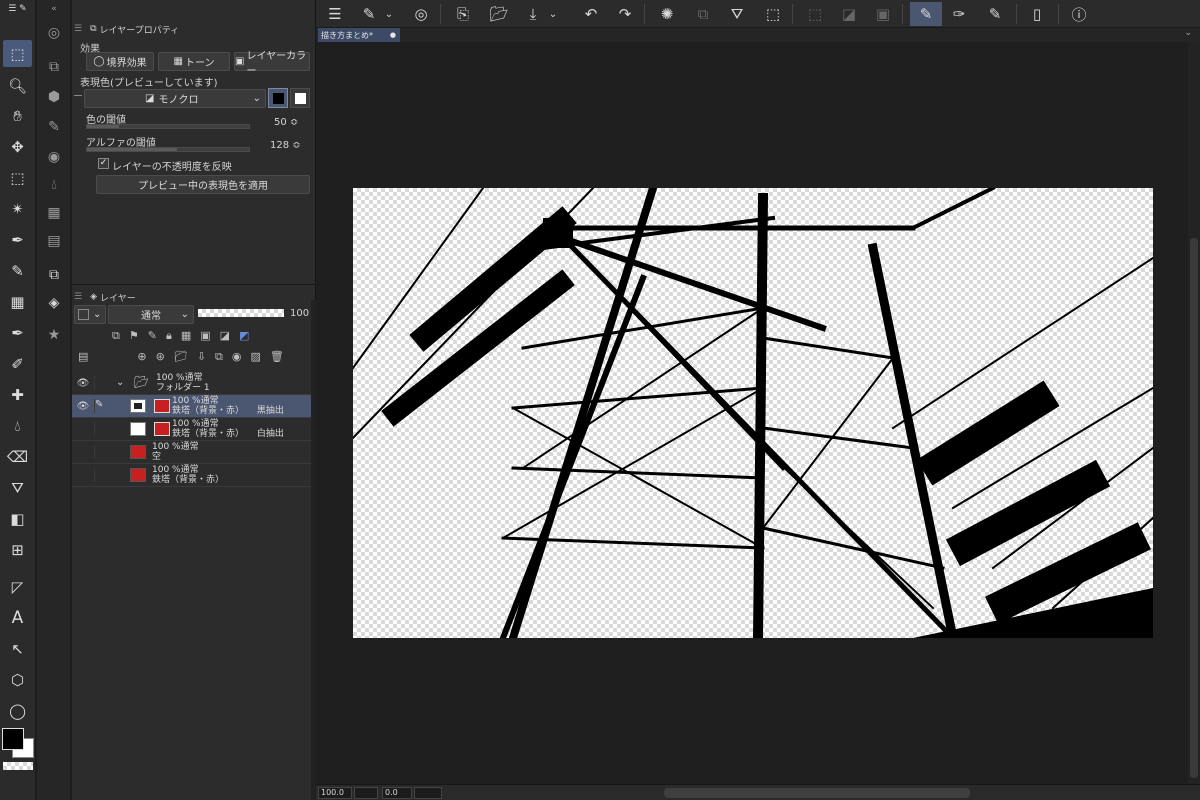 Image resolution: width=1200 pixels, height=800 pixels. I want to click on pencil-tool-icon: ▦, so click(17, 301).